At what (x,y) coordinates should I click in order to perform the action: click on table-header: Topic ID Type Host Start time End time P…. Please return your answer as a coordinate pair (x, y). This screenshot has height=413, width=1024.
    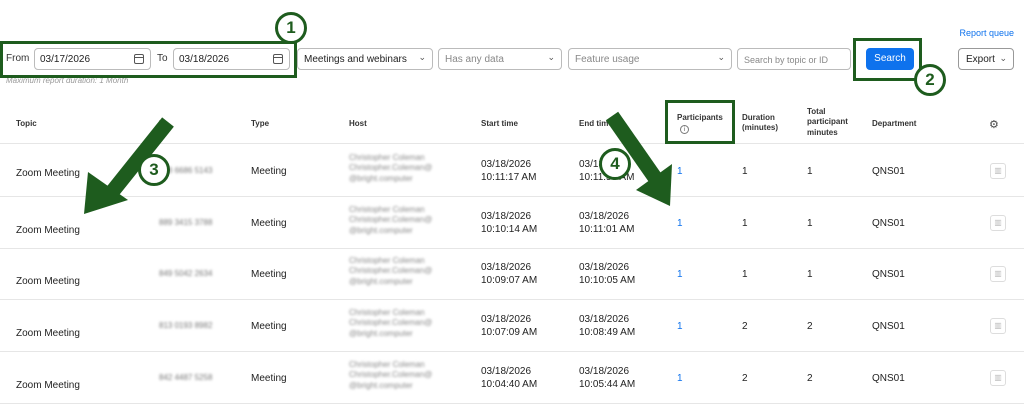
    Looking at the image, I should click on (512, 122).